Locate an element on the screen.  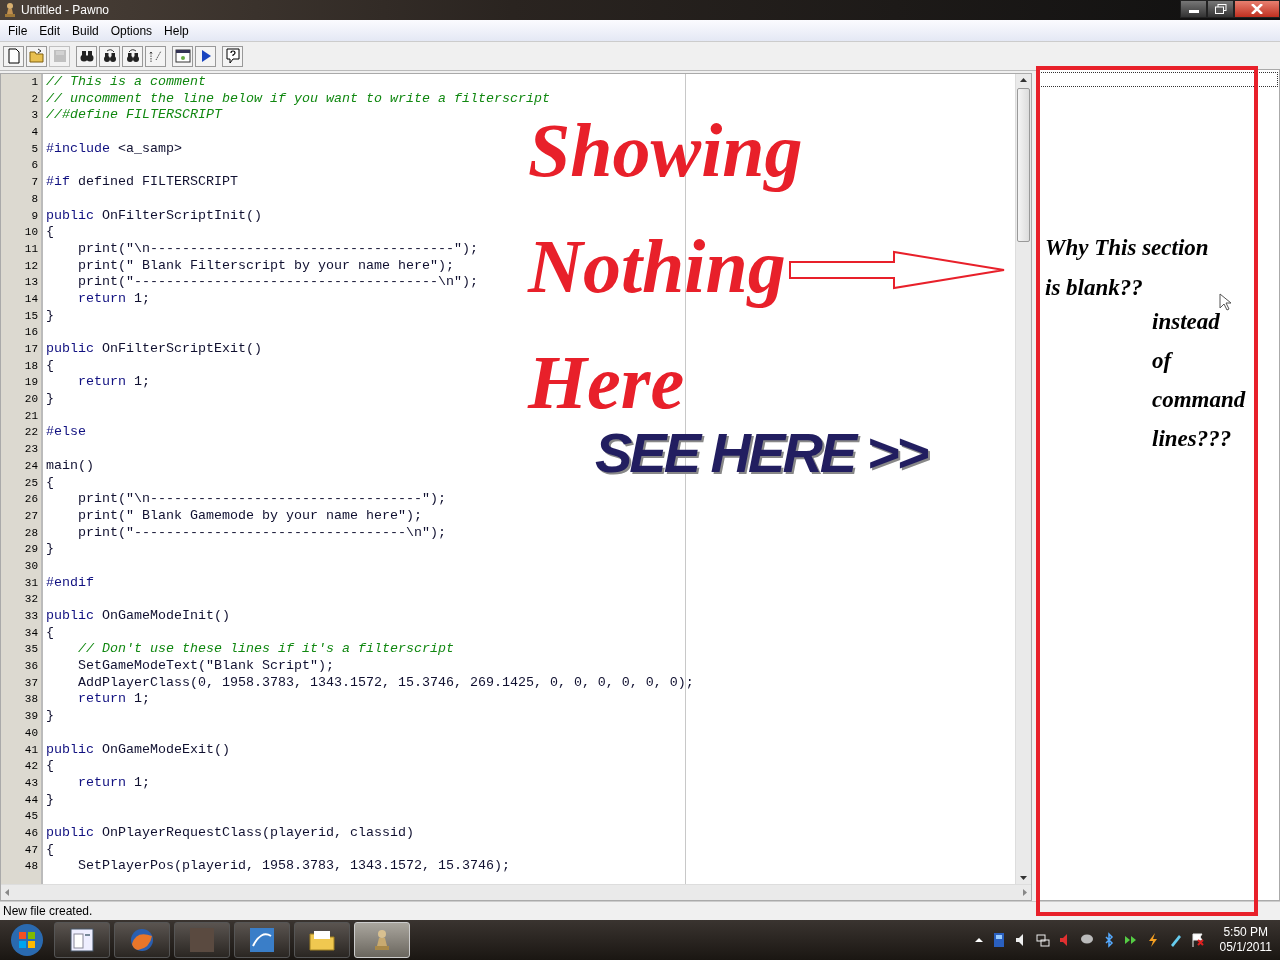
maximize-button is located at coordinates (1220, 9).